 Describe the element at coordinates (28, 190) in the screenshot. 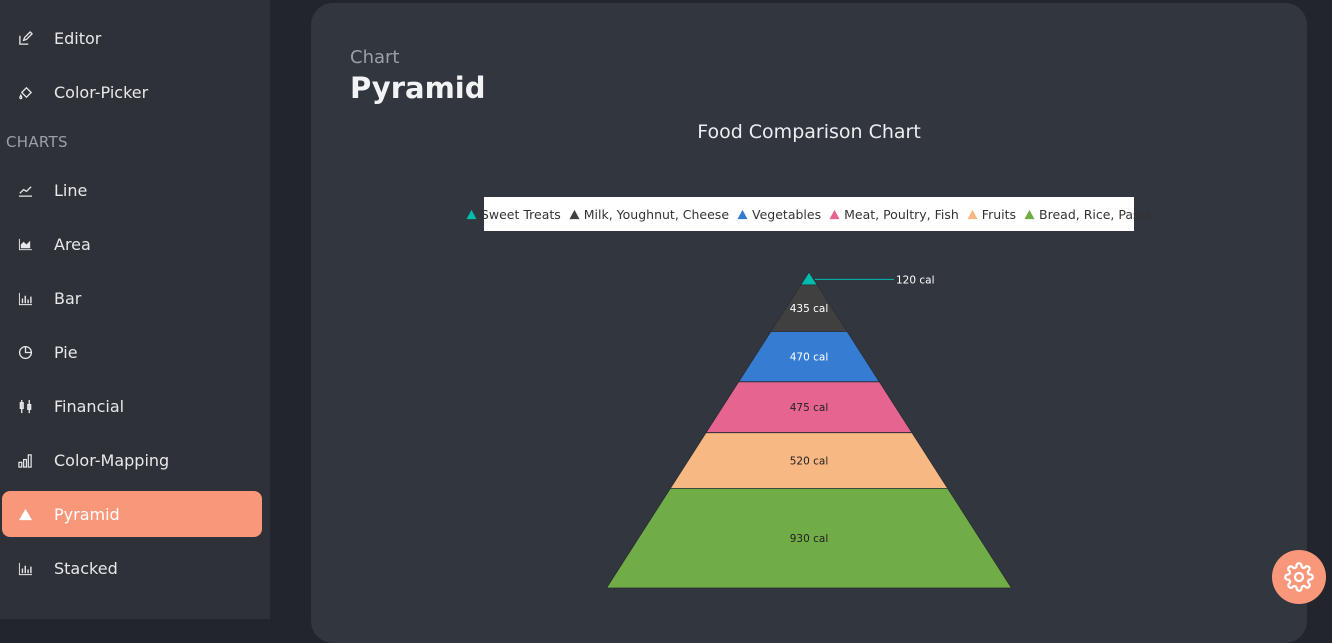

I see `line-chart-icon` at that location.